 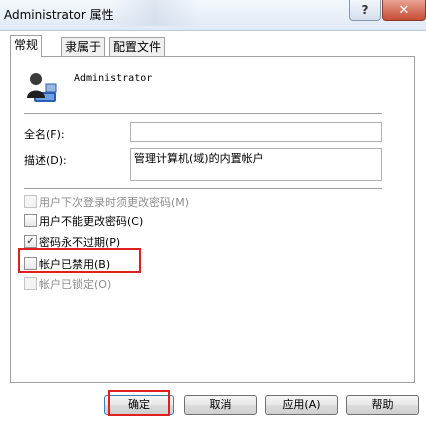 I want to click on close-button: ✕, so click(x=404, y=10).